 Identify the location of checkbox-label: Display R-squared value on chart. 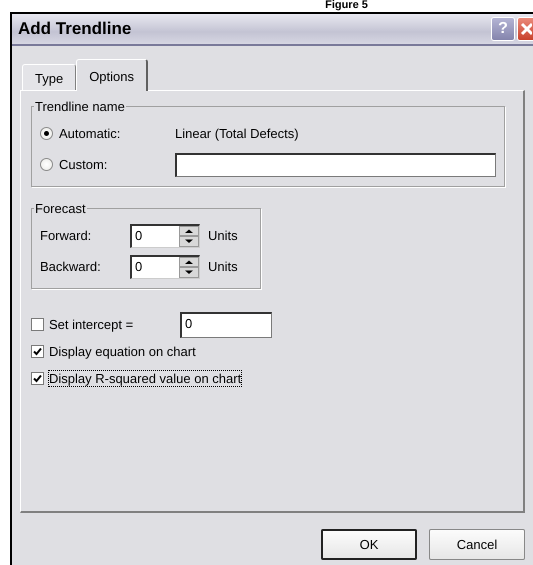
(145, 378).